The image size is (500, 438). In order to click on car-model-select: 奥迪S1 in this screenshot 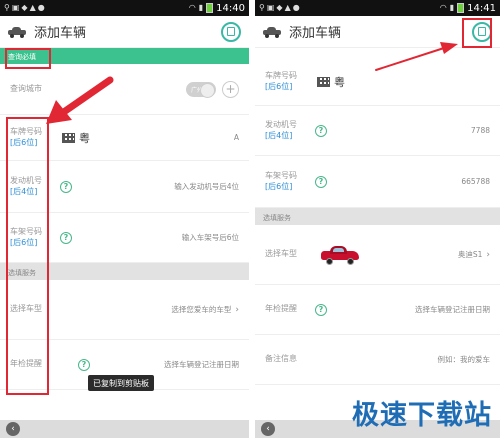, I will do `click(470, 254)`.